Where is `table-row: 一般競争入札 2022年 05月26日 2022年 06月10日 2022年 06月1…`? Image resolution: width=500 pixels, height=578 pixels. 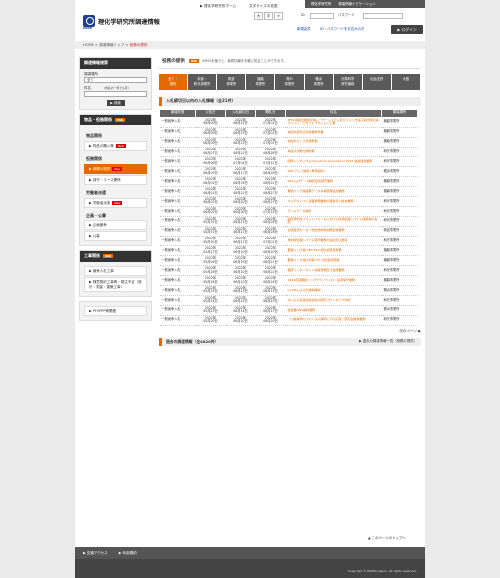 table-row: 一般競争入札 2022年 05月26日 2022年 06月10日 2022年 06月1… is located at coordinates (288, 281).